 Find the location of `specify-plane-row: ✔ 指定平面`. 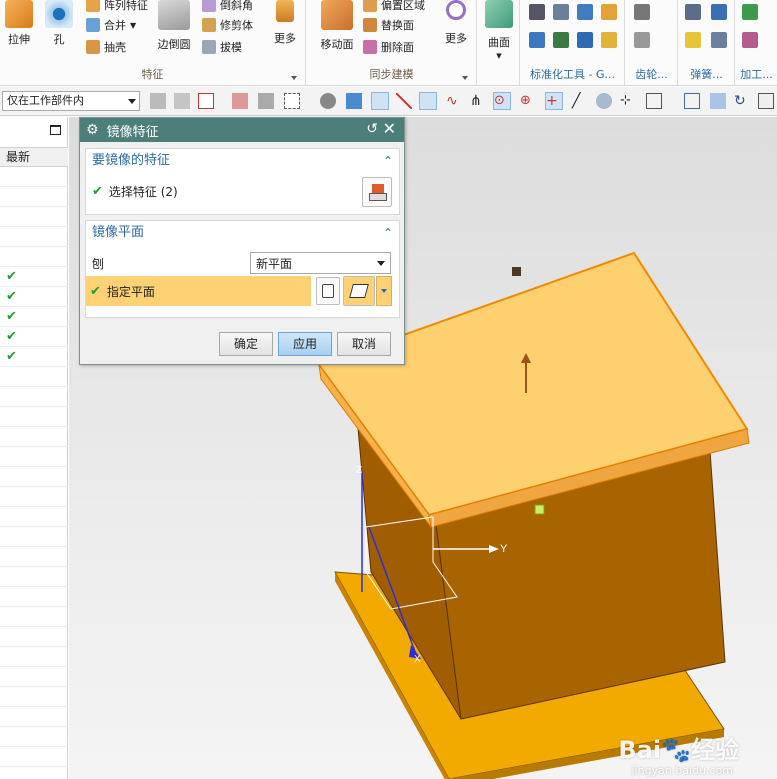

specify-plane-row: ✔ 指定平面 is located at coordinates (198, 291).